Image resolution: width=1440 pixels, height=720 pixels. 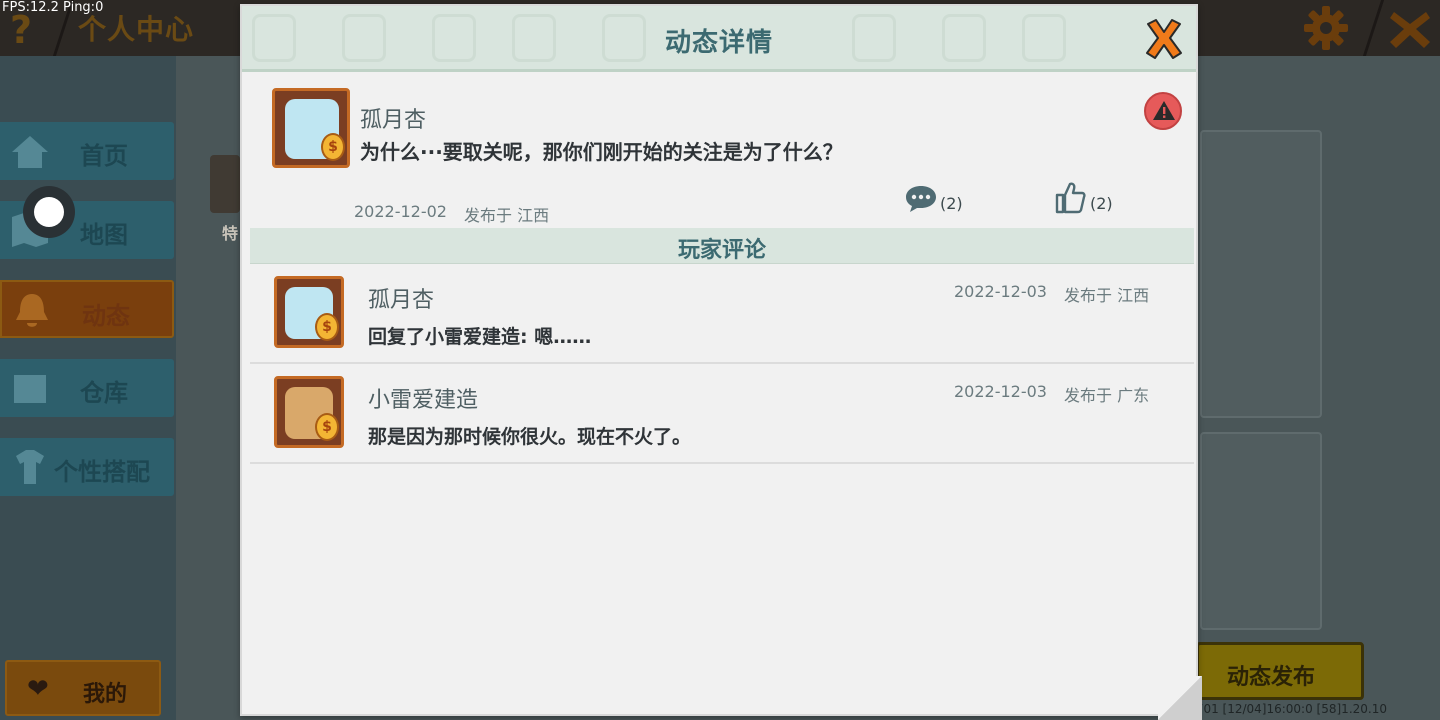 What do you see at coordinates (104, 393) in the screenshot?
I see `sidebar-item-label: 仓库` at bounding box center [104, 393].